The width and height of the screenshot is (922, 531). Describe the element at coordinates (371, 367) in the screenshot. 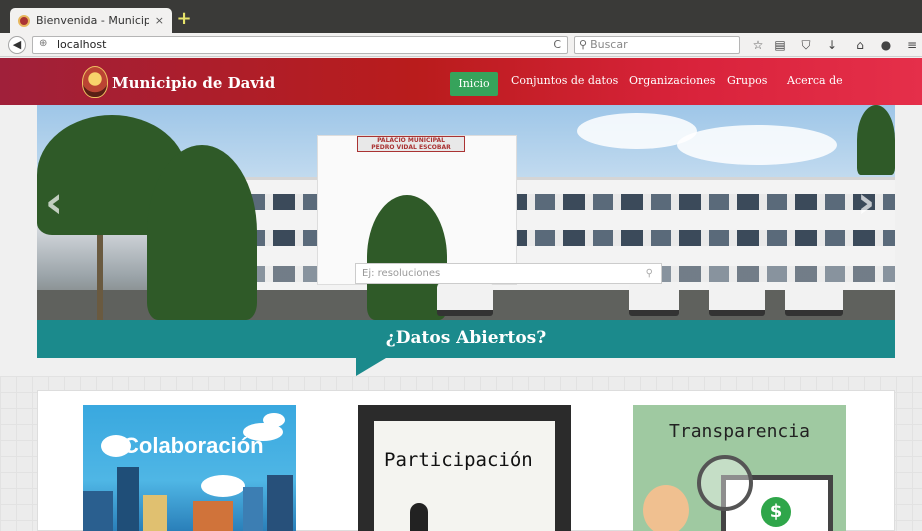

I see `banner-pointer` at that location.